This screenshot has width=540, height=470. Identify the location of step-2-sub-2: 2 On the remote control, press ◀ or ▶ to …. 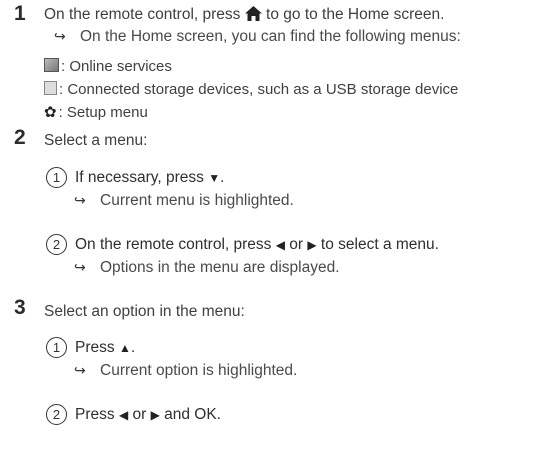
(242, 244).